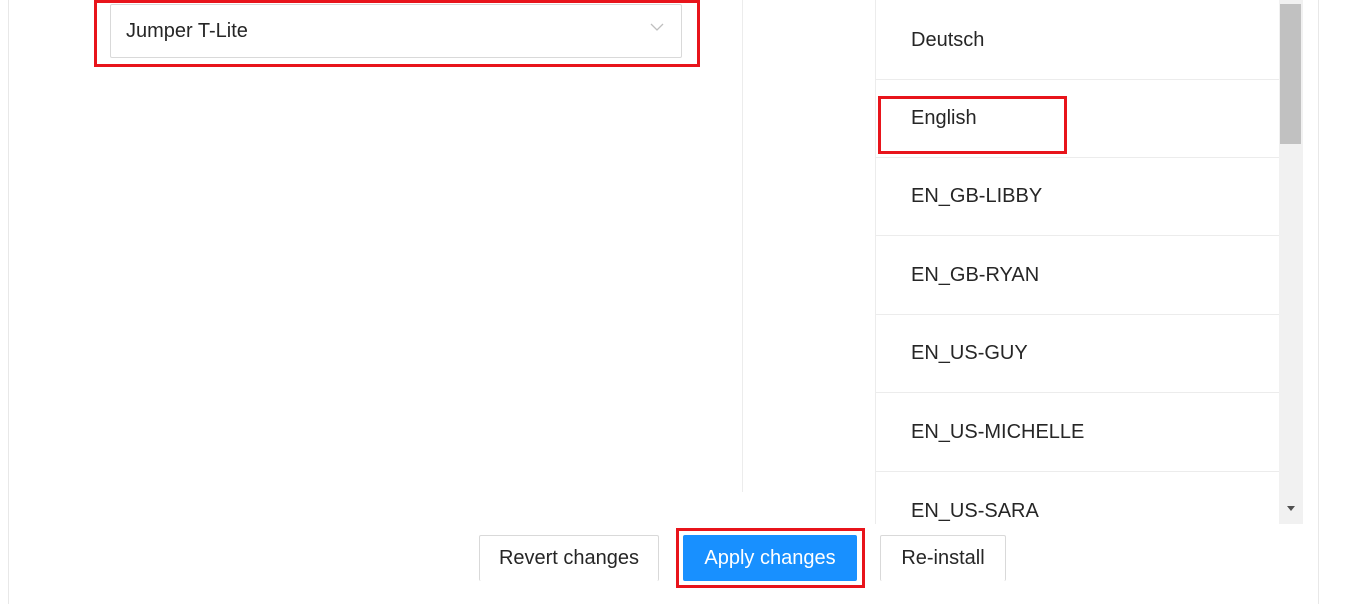 The height and width of the screenshot is (604, 1351). Describe the element at coordinates (657, 27) in the screenshot. I see `chevron-down-icon` at that location.